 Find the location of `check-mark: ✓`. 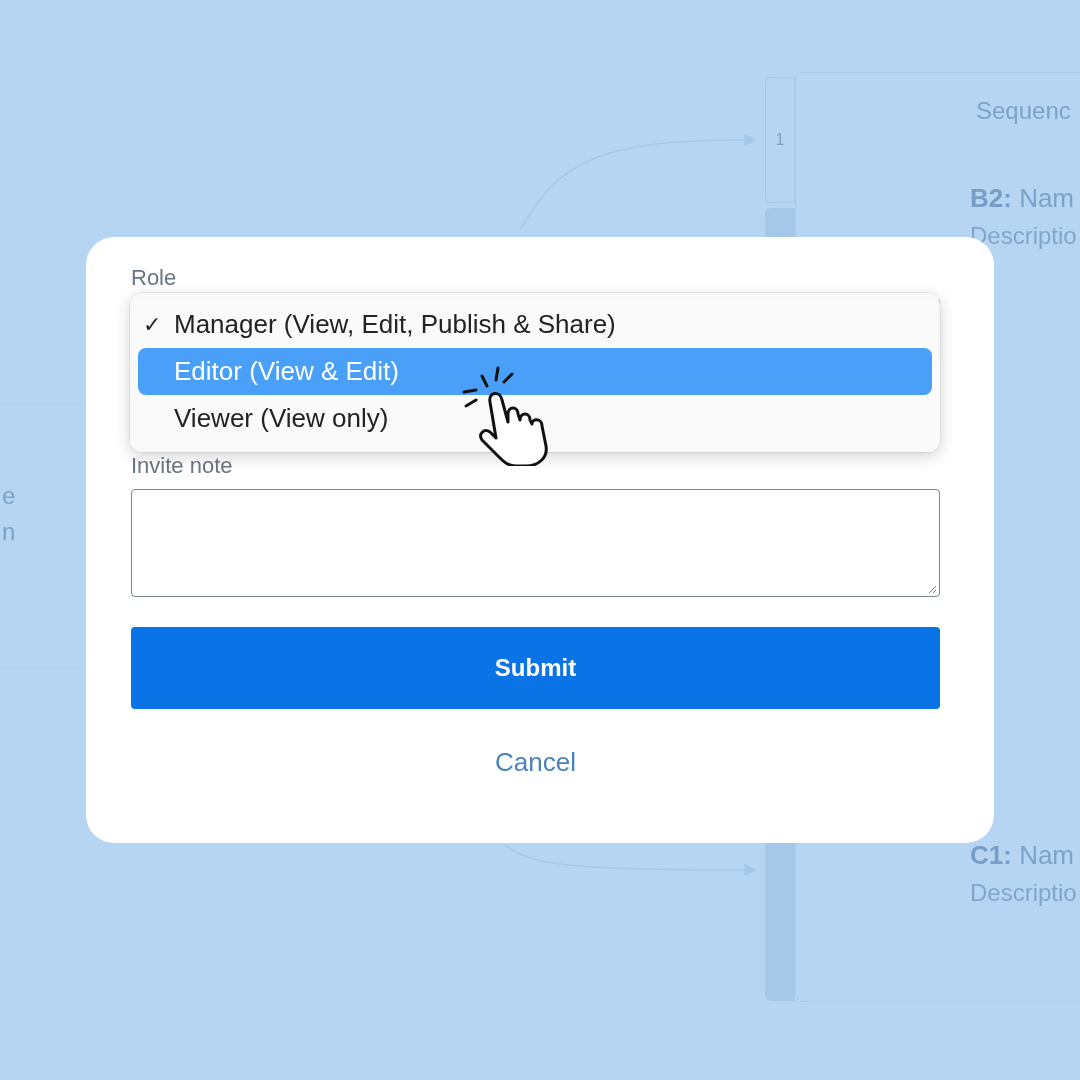

check-mark: ✓ is located at coordinates (152, 324).